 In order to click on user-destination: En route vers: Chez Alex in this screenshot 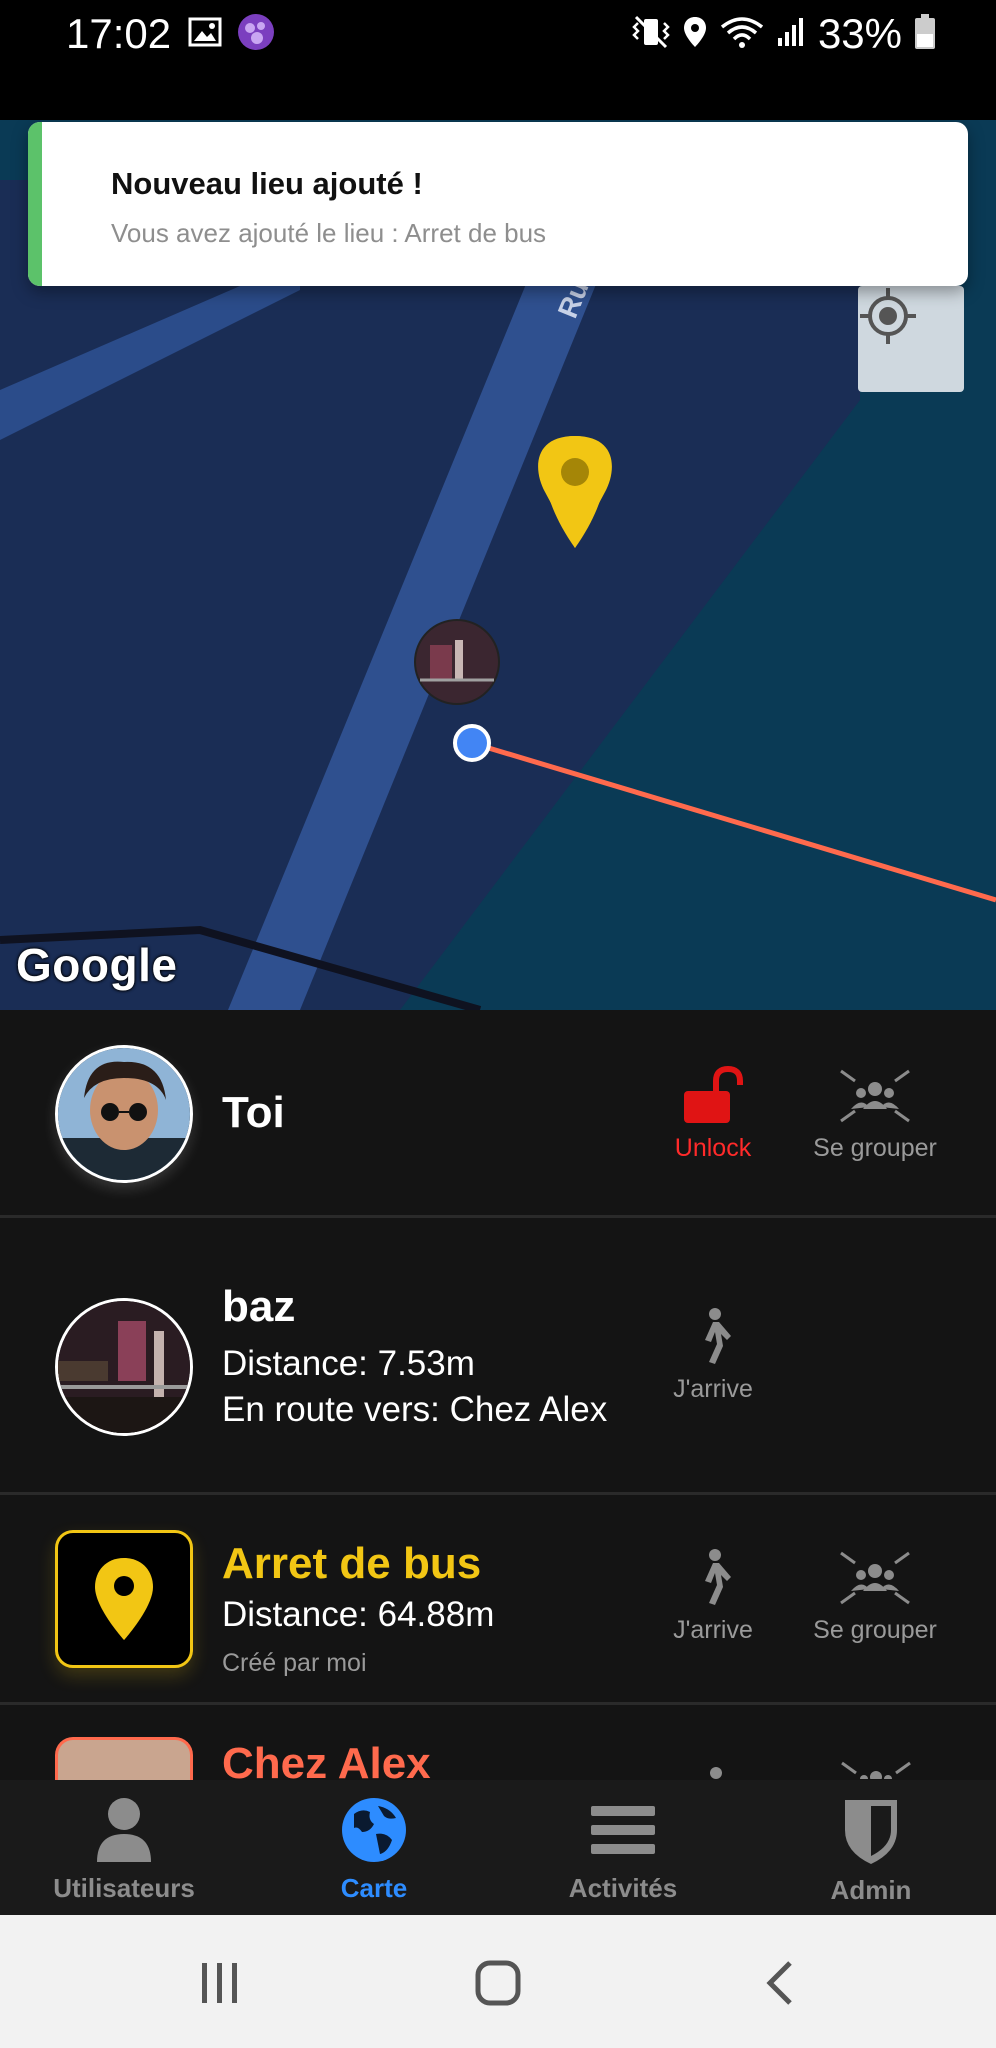, I will do `click(415, 1409)`.